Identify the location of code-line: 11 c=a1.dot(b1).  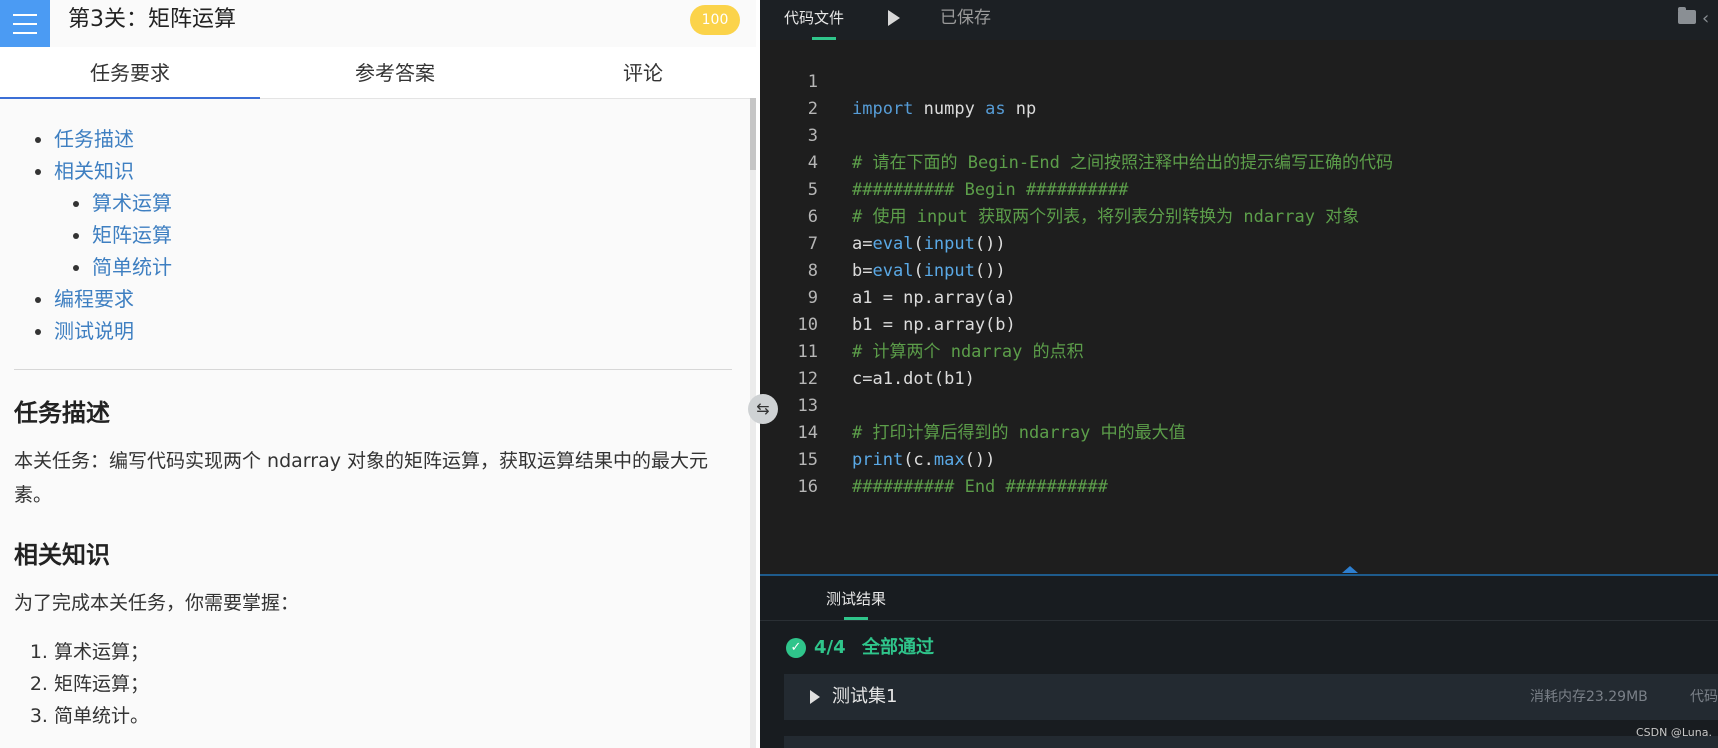
(867, 350).